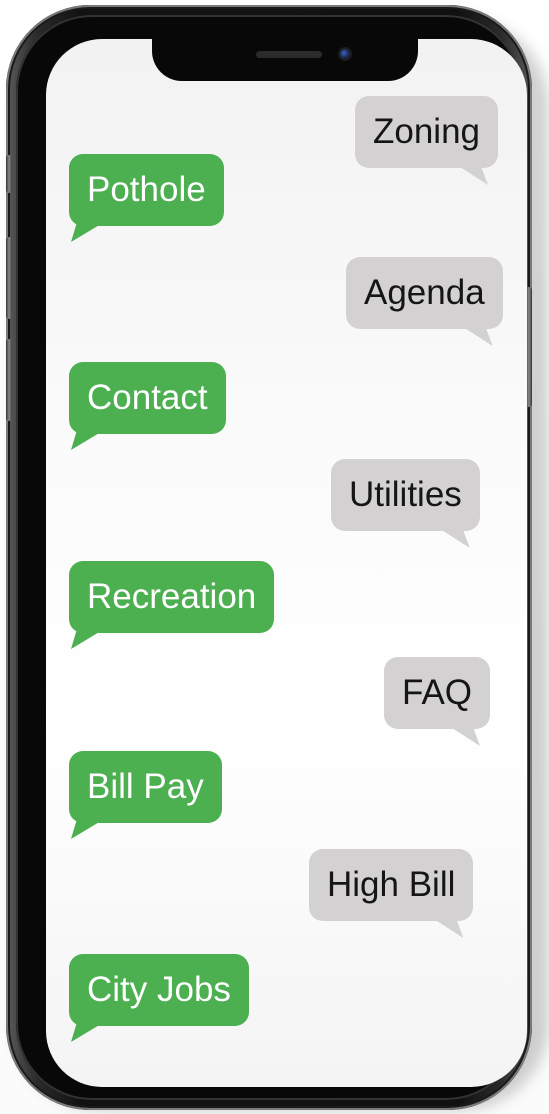 The height and width of the screenshot is (1114, 549). I want to click on message-text: Pothole, so click(146, 189).